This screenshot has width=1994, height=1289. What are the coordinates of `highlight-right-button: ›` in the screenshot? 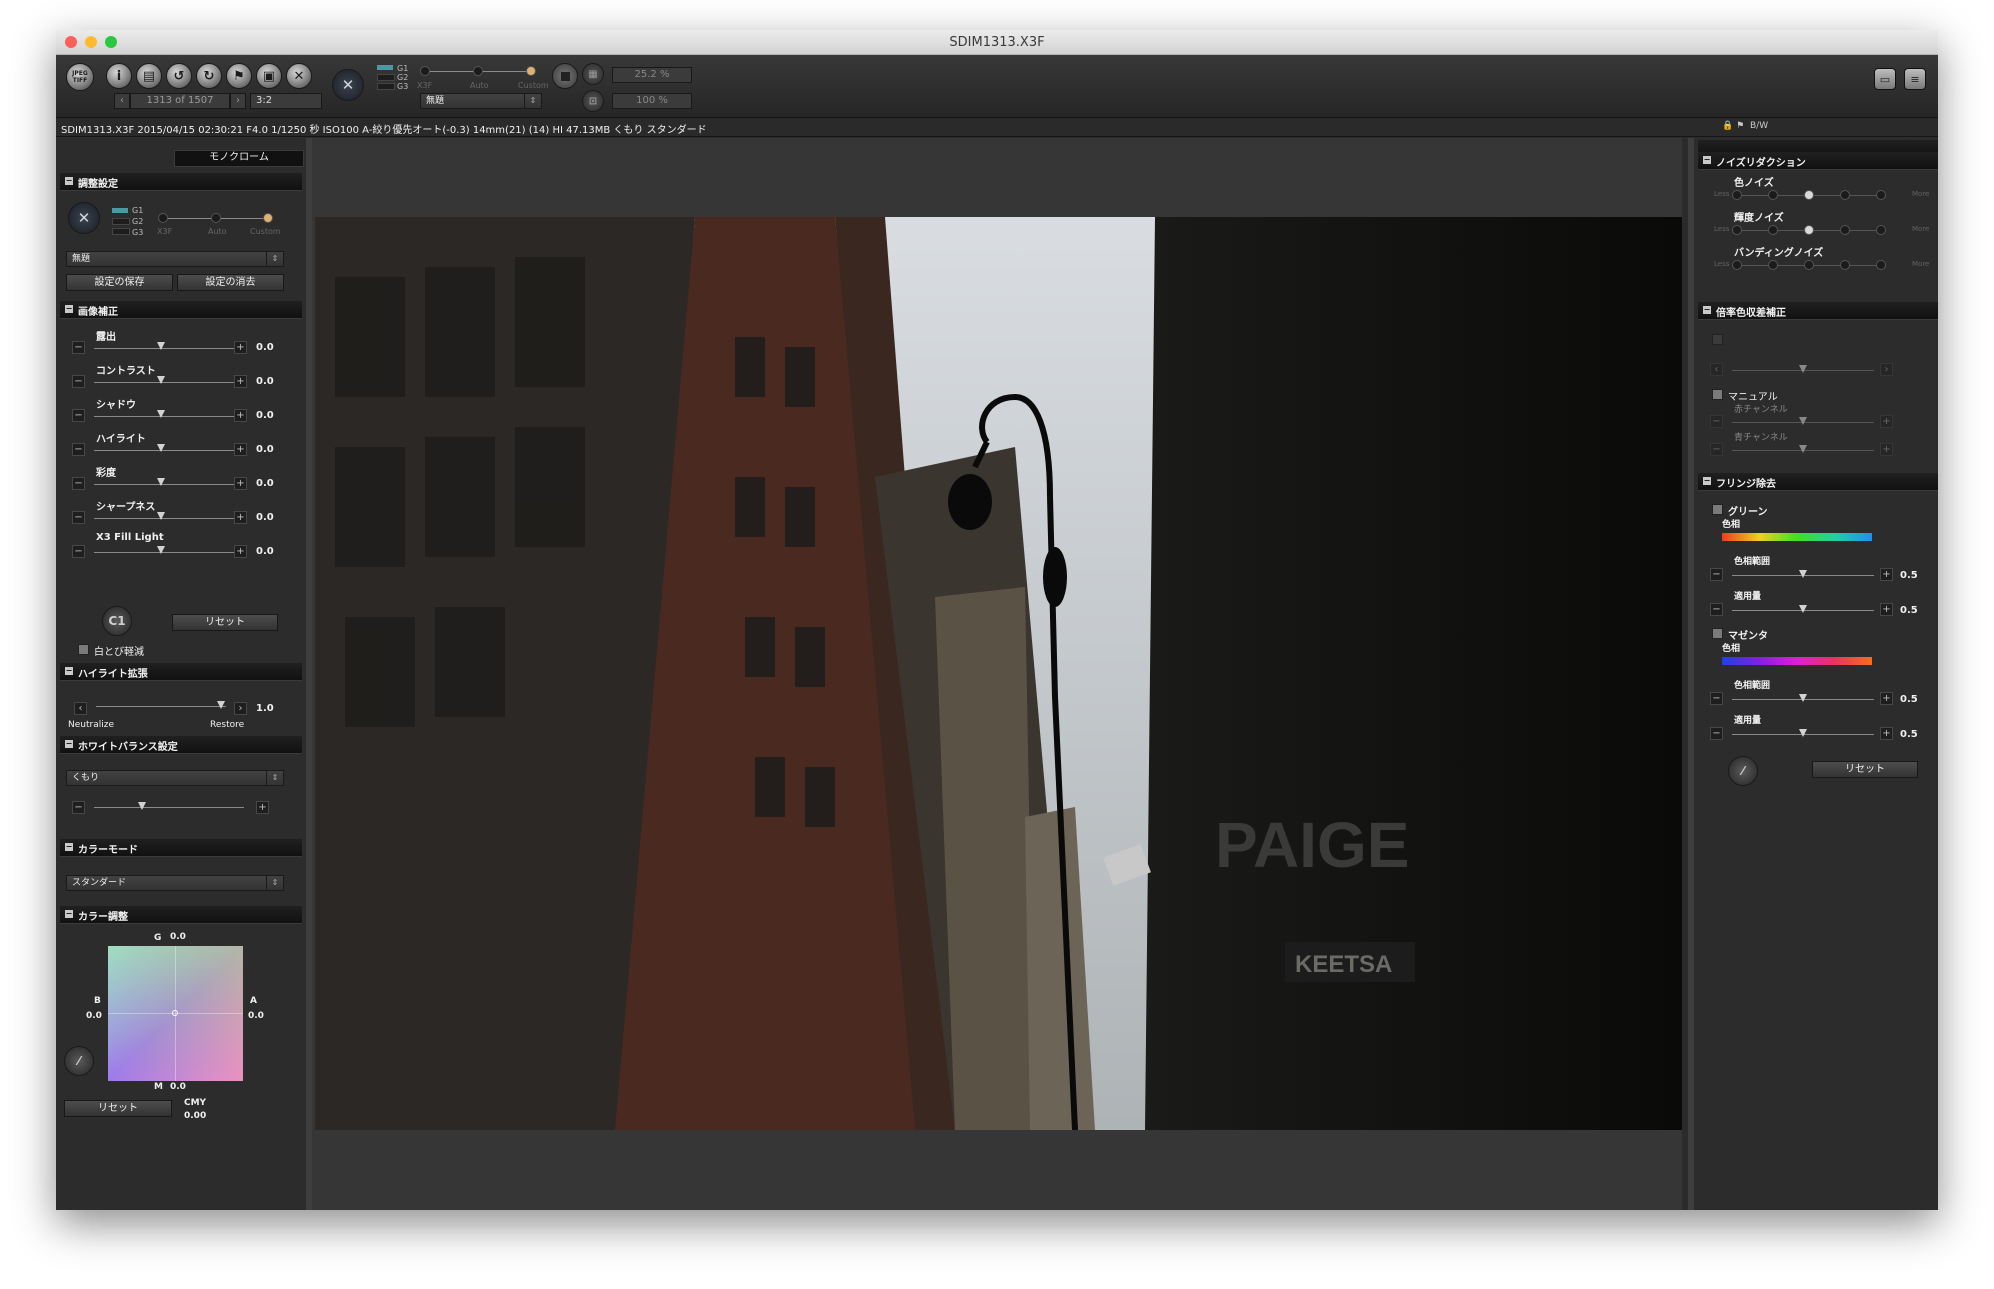 It's located at (240, 708).